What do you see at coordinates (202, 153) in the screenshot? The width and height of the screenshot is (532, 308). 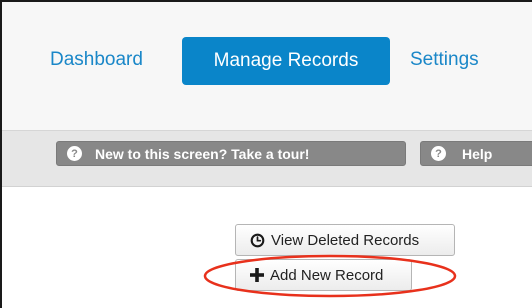 I see `take-tour-label: New to this screen? Take a tour!` at bounding box center [202, 153].